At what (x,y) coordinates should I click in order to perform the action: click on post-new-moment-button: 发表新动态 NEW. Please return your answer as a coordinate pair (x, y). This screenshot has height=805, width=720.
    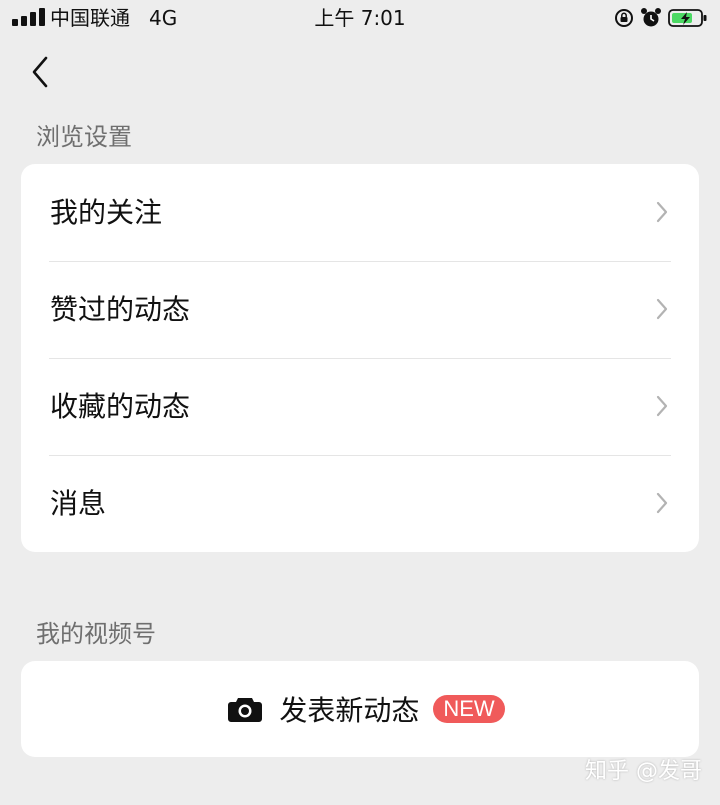
    Looking at the image, I should click on (360, 709).